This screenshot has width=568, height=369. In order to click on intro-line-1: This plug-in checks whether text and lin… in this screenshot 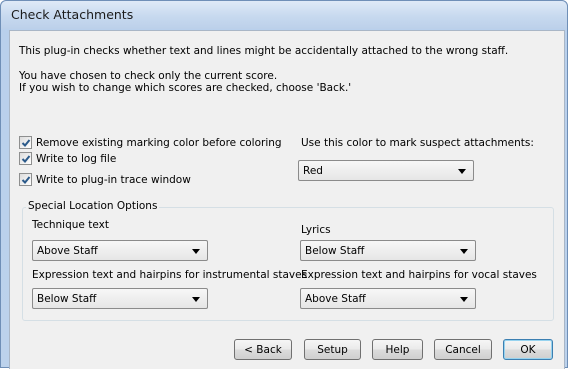, I will do `click(264, 51)`.